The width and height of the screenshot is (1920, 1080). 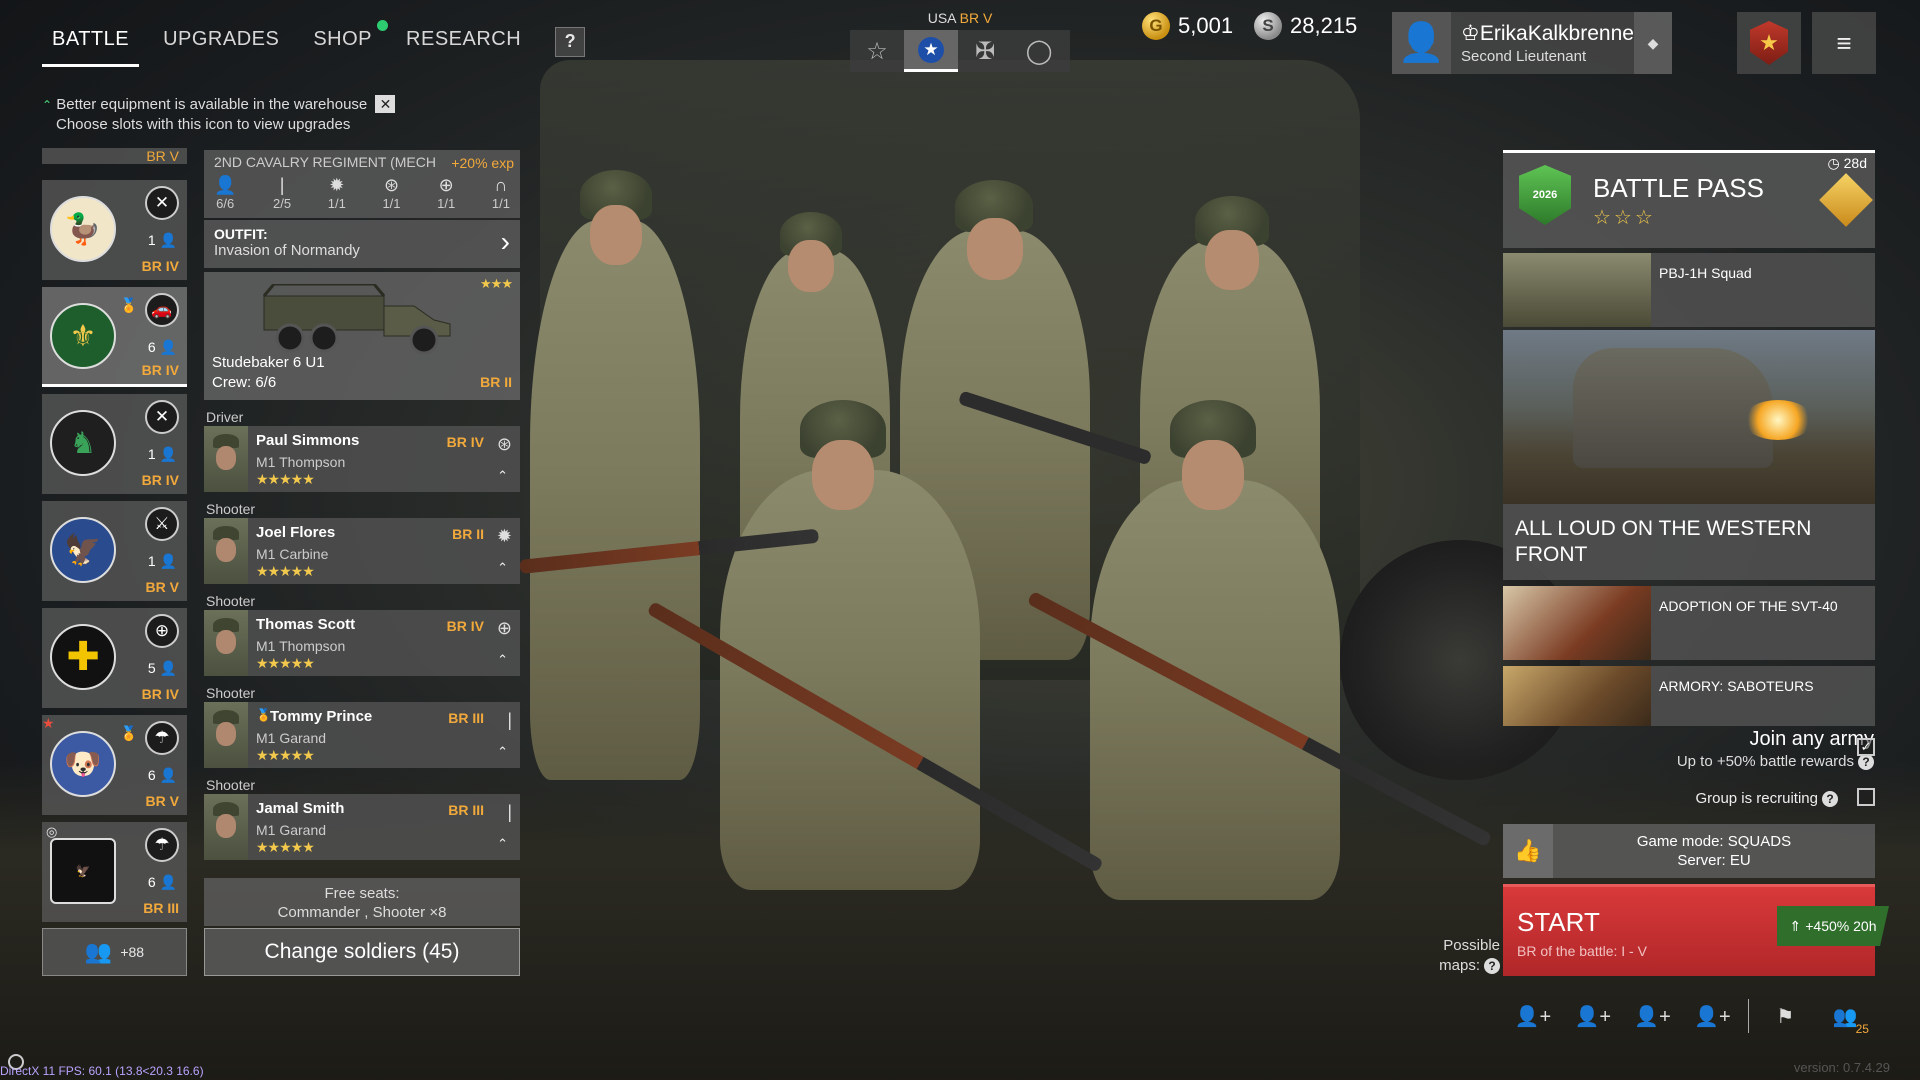 What do you see at coordinates (463, 41) in the screenshot?
I see `tab-research: RESEARCH` at bounding box center [463, 41].